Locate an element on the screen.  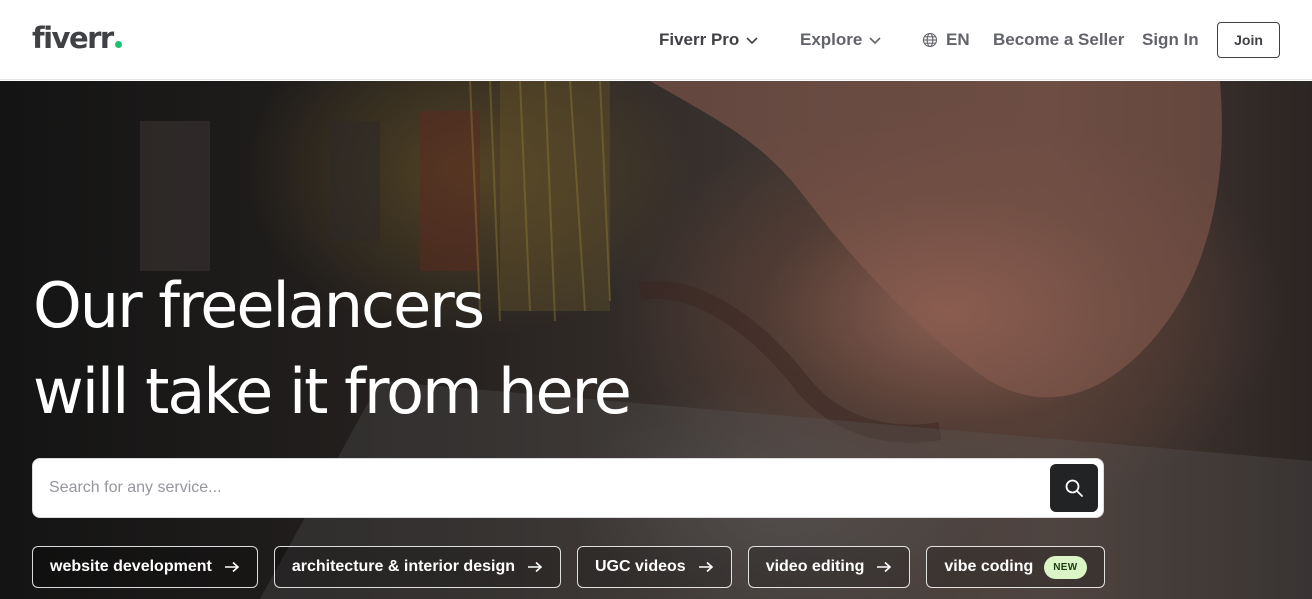
nav-sign-in-label: Sign In is located at coordinates (1170, 39).